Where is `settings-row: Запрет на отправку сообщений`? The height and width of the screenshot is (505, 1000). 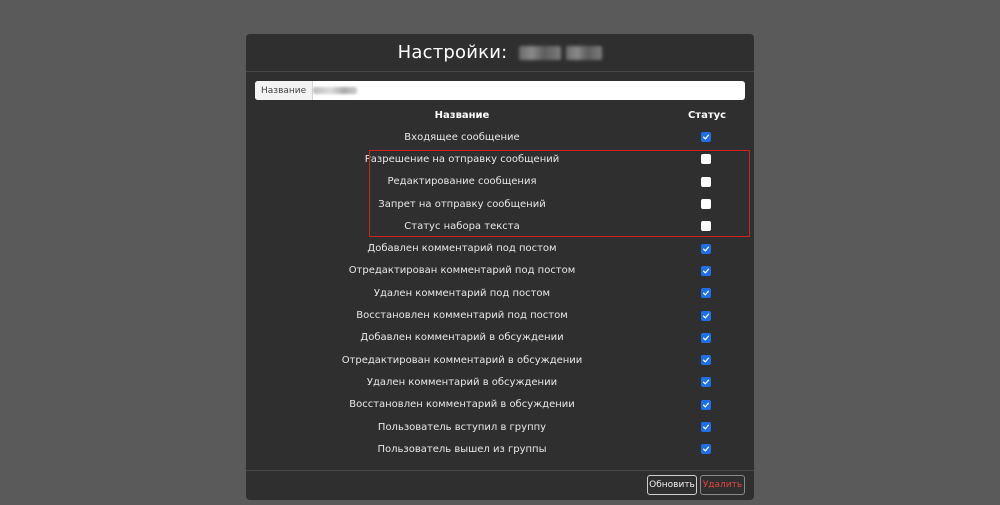 settings-row: Запрет на отправку сообщений is located at coordinates (500, 204).